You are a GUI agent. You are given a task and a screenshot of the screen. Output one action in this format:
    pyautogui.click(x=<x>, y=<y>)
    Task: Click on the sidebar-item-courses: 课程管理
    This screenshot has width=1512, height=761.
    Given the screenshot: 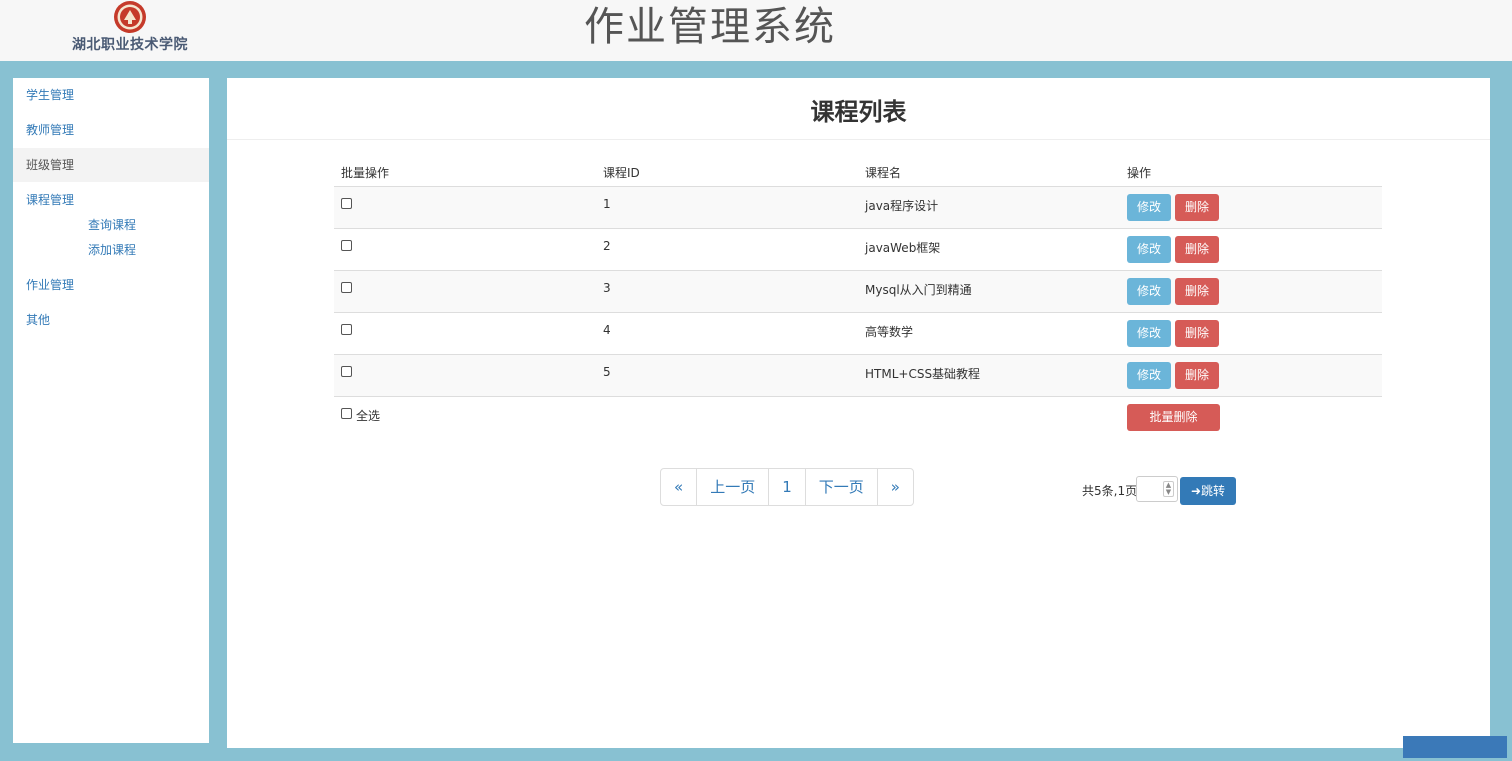 What is the action you would take?
    pyautogui.click(x=111, y=200)
    